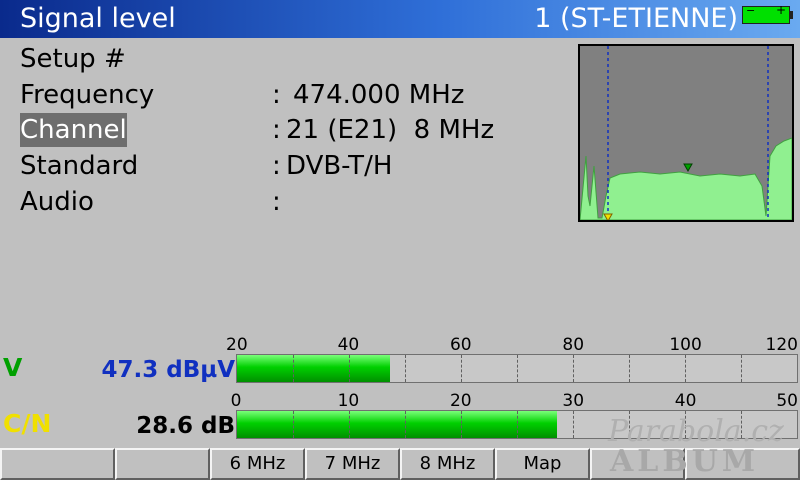 This screenshot has height=480, width=800. What do you see at coordinates (767, 13) in the screenshot?
I see `battery-icon: − +` at bounding box center [767, 13].